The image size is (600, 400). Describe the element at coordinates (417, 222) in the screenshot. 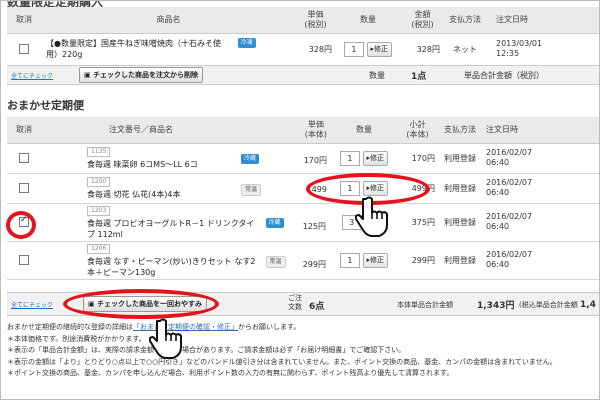

I see `subtotal: 375円` at that location.